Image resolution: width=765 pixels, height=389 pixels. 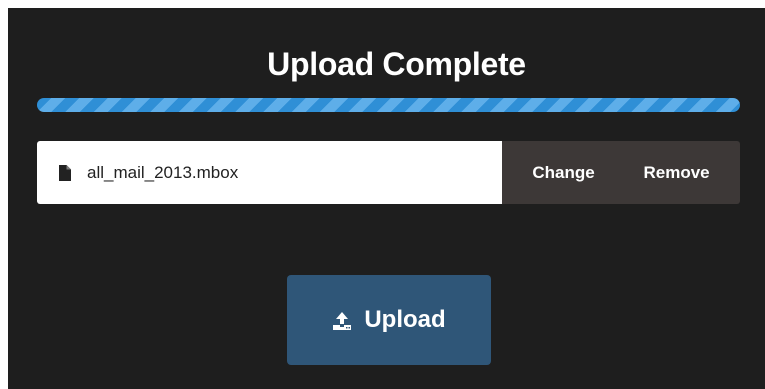 I want to click on upload-button-label: Upload, so click(x=405, y=319).